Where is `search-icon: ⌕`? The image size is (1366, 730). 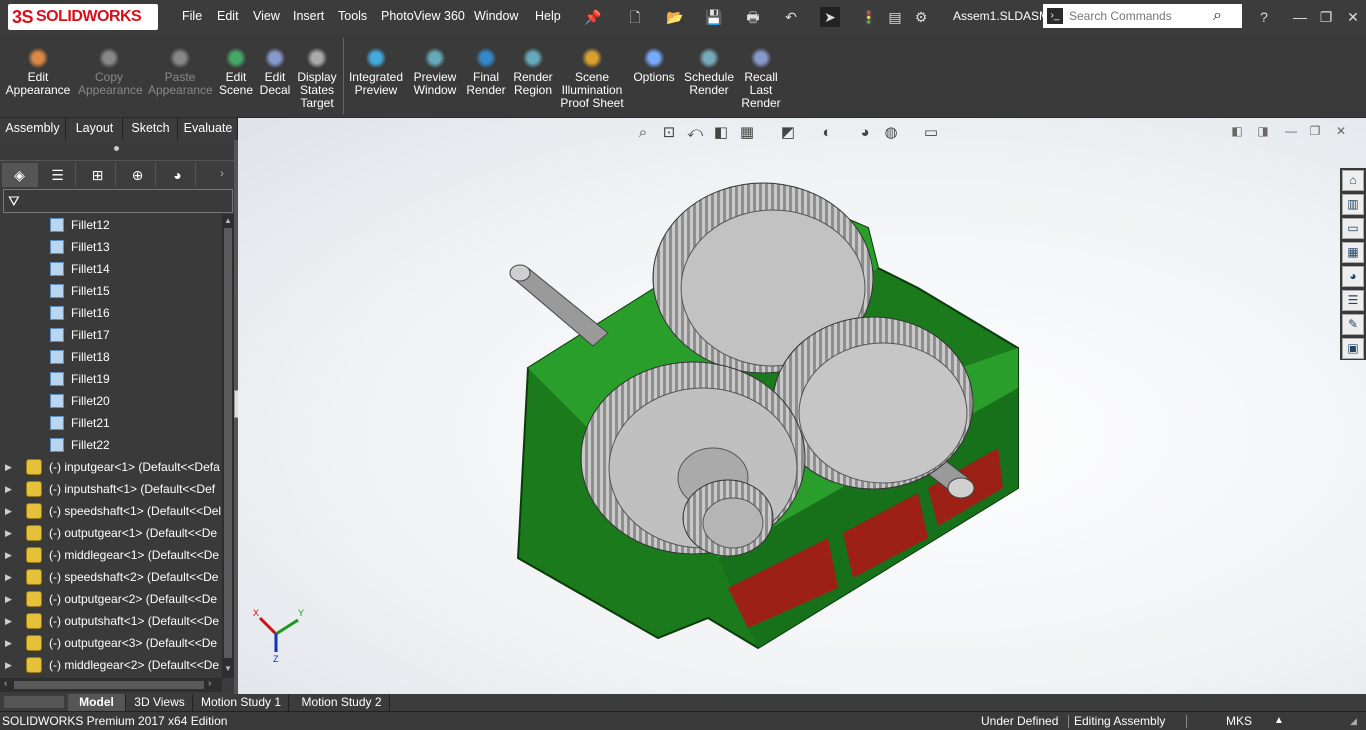
search-icon: ⌕ is located at coordinates (1217, 16).